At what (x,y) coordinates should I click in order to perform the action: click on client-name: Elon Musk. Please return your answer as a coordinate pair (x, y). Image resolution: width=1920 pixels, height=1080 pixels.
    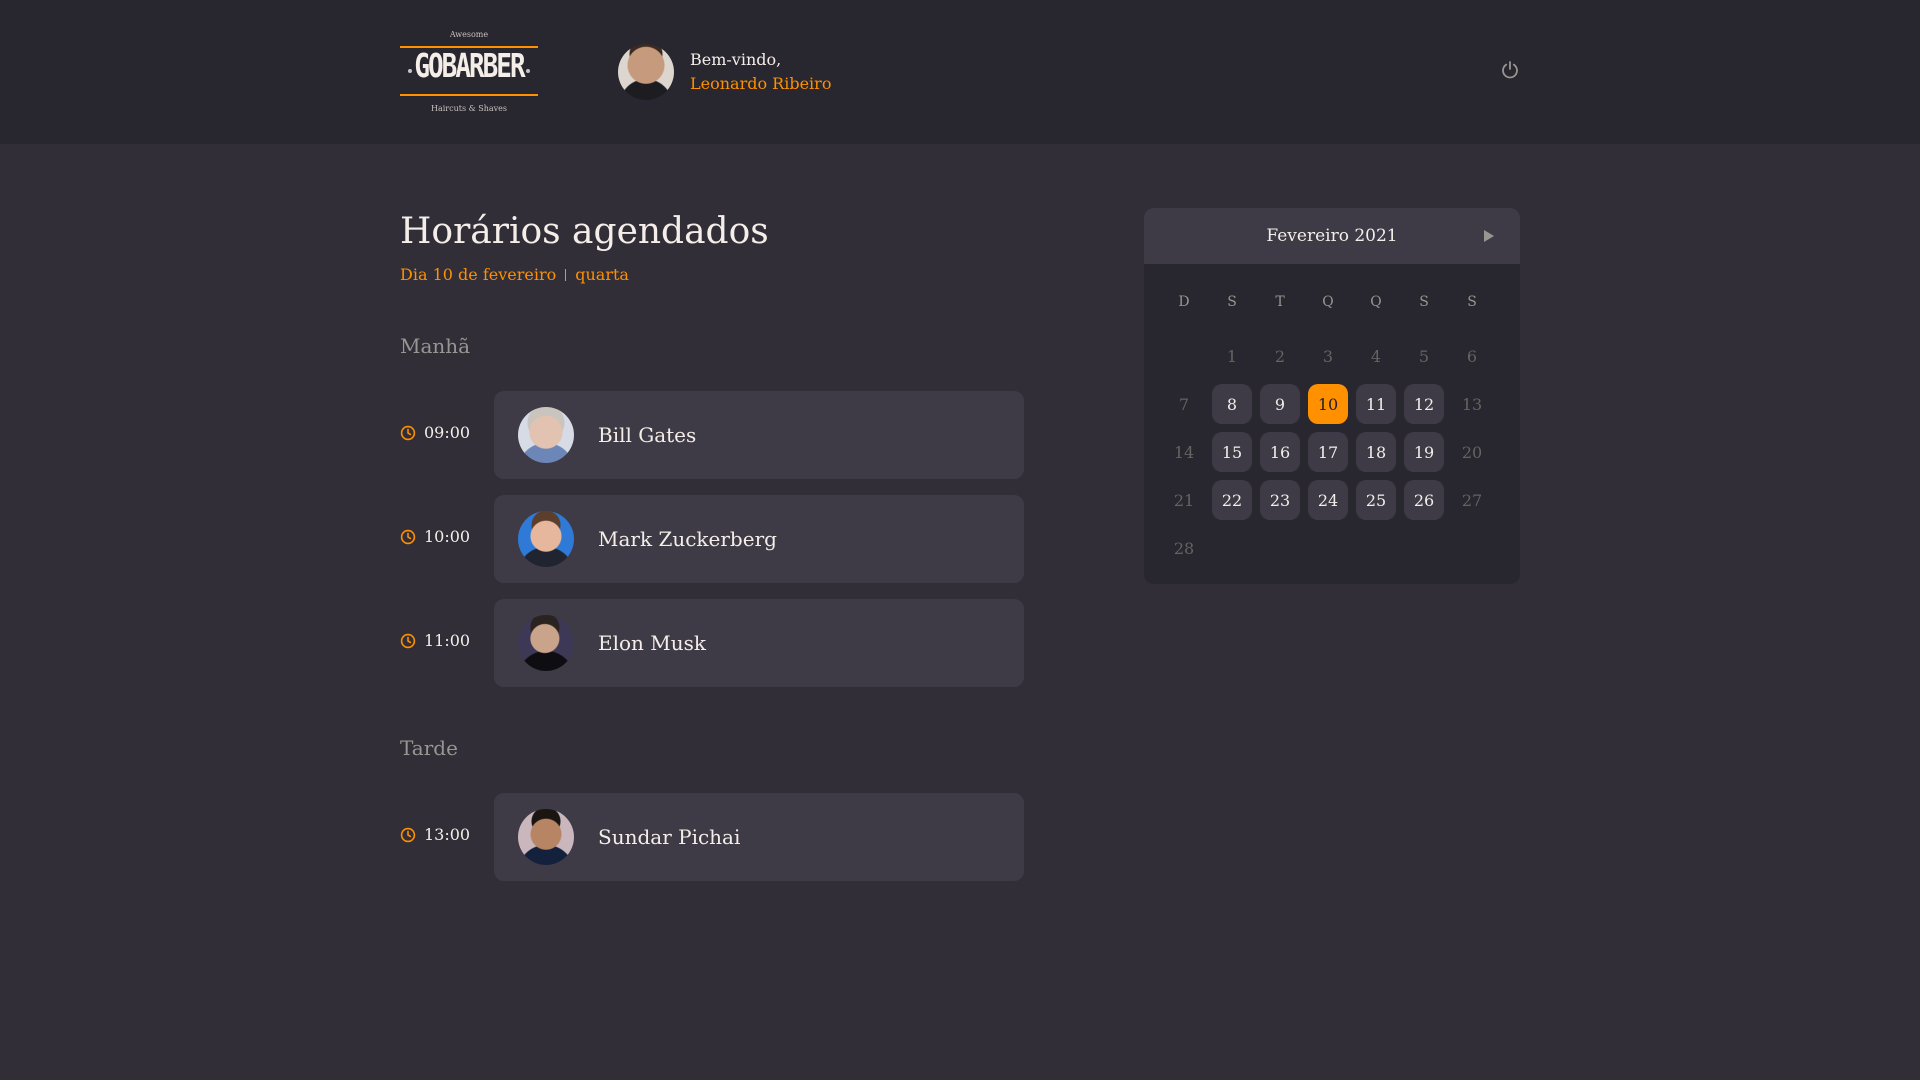
    Looking at the image, I should click on (652, 643).